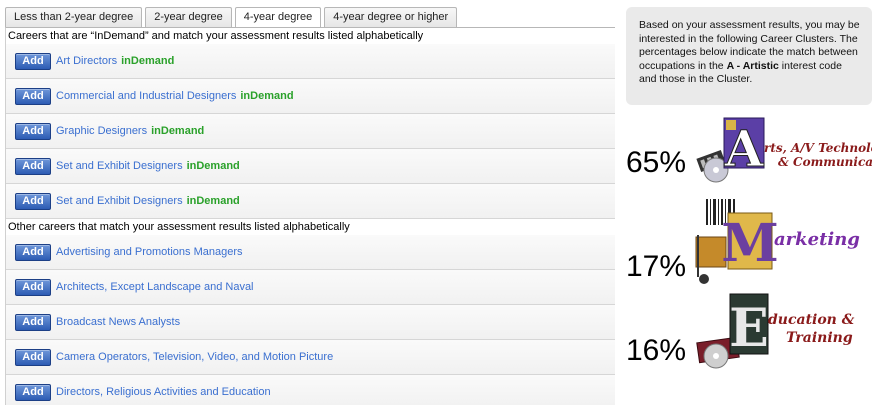 The height and width of the screenshot is (405, 896). What do you see at coordinates (391, 17) in the screenshot?
I see `tab-4-year-or-higher: 4-year degree or higher` at bounding box center [391, 17].